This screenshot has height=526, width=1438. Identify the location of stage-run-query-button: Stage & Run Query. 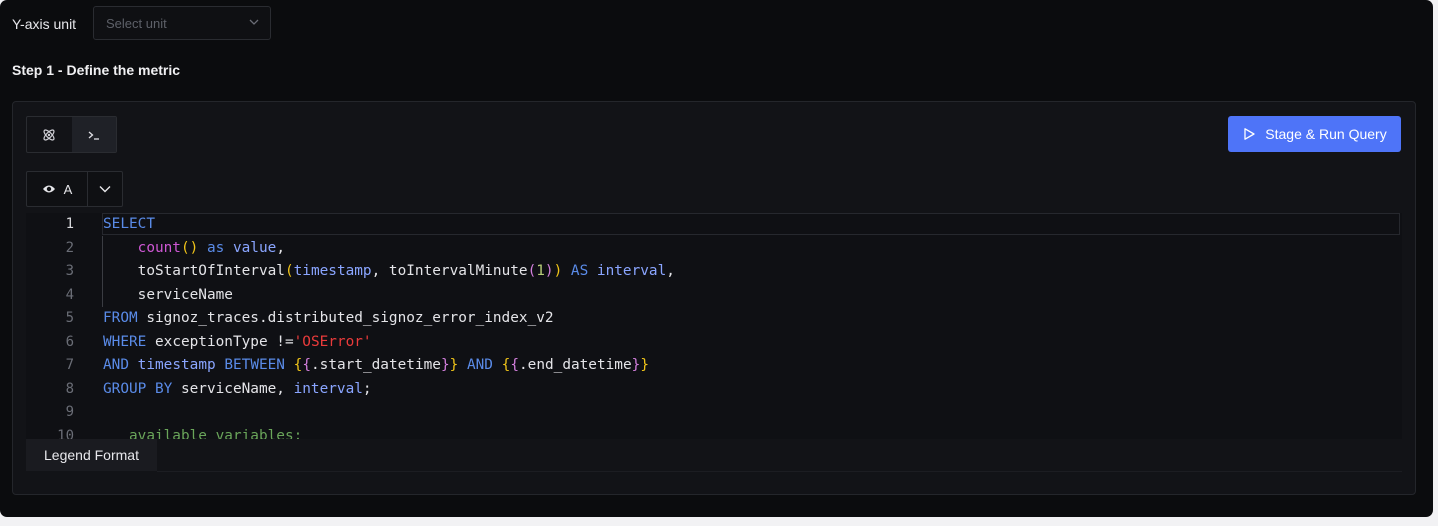
(1314, 134).